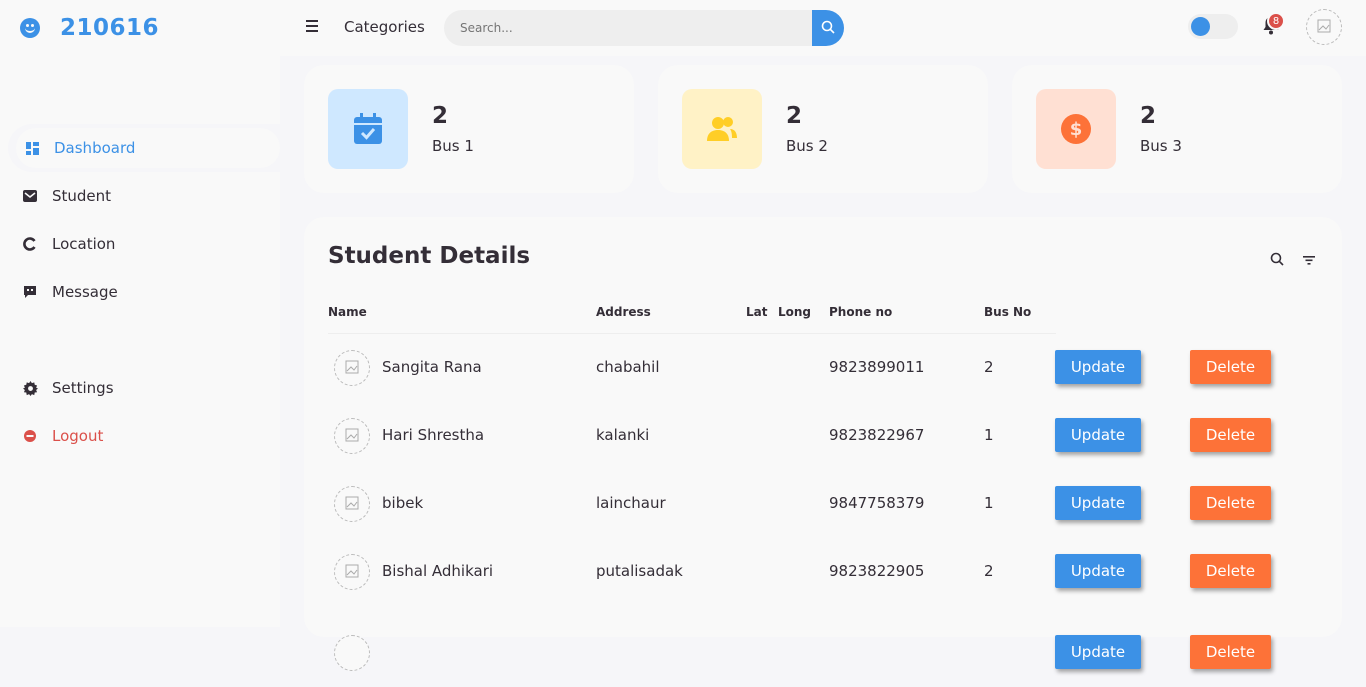  What do you see at coordinates (30, 244) in the screenshot?
I see `location-icon` at bounding box center [30, 244].